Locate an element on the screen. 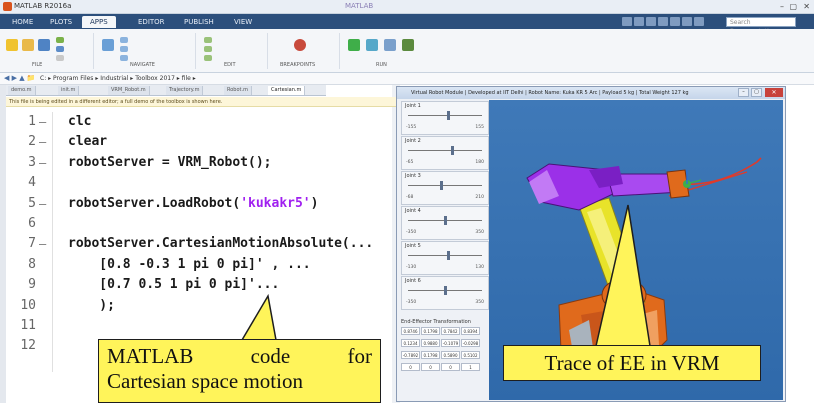  vrm-callout: Trace of EE in VRM is located at coordinates (632, 363).